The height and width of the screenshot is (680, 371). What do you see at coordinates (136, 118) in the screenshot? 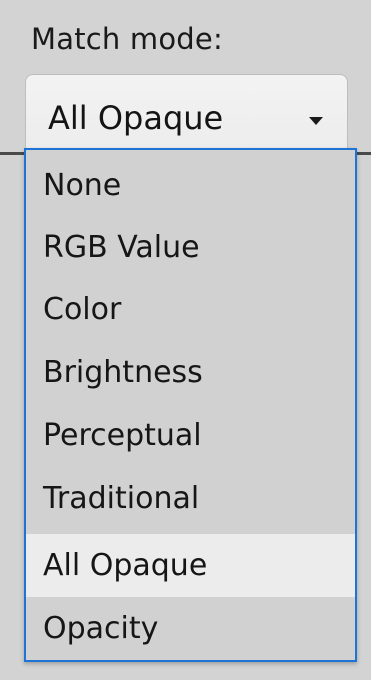
I see `select-value: All Opaque` at bounding box center [136, 118].